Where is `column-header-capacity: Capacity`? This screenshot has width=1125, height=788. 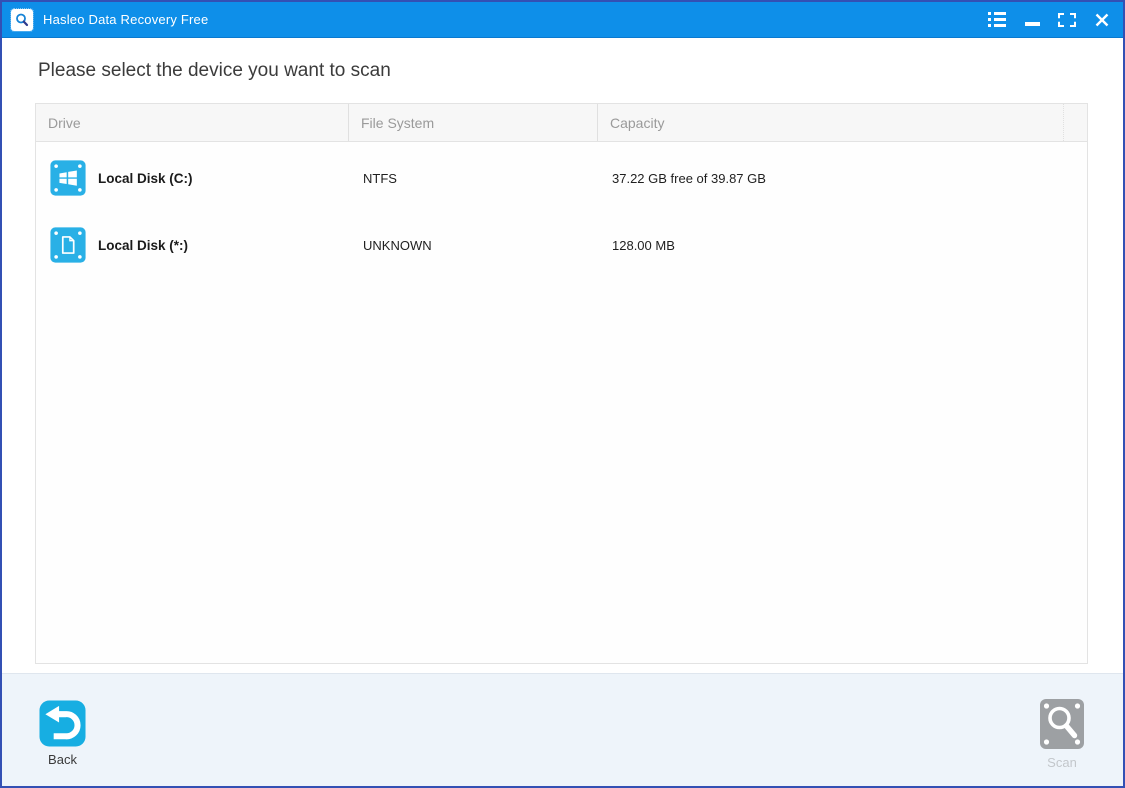 column-header-capacity: Capacity is located at coordinates (831, 122).